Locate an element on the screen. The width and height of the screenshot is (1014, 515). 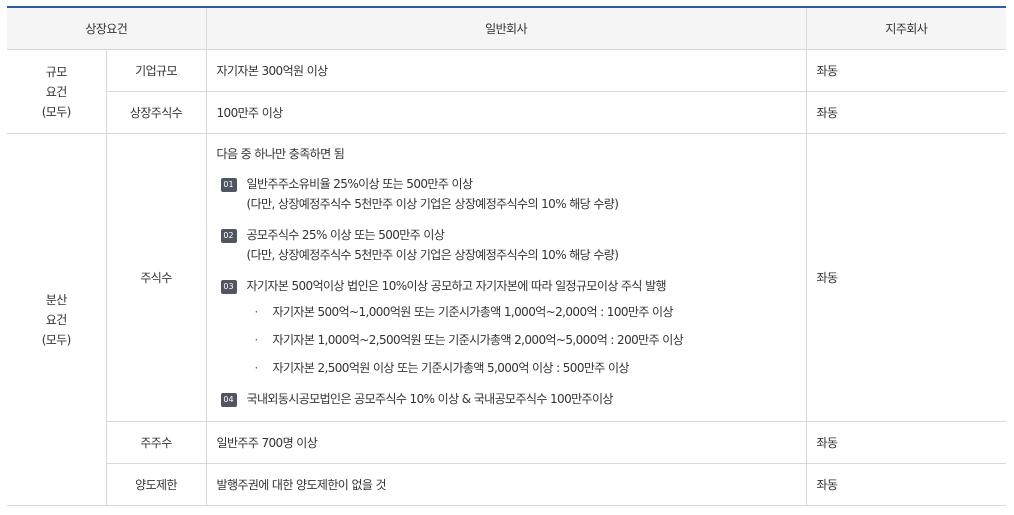
header-general-company: 일반회사 is located at coordinates (506, 28).